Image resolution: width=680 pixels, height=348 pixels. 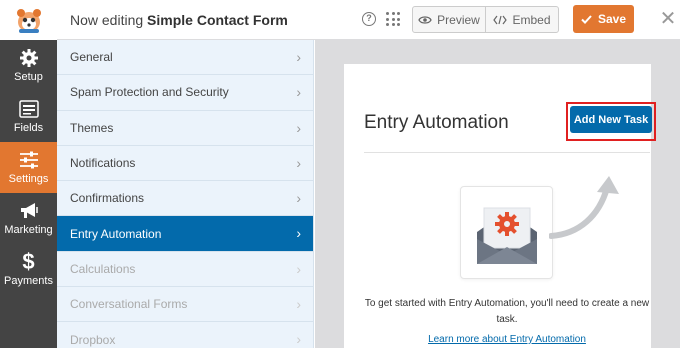 I want to click on sidebar-item-fields: Fields, so click(x=28, y=116).